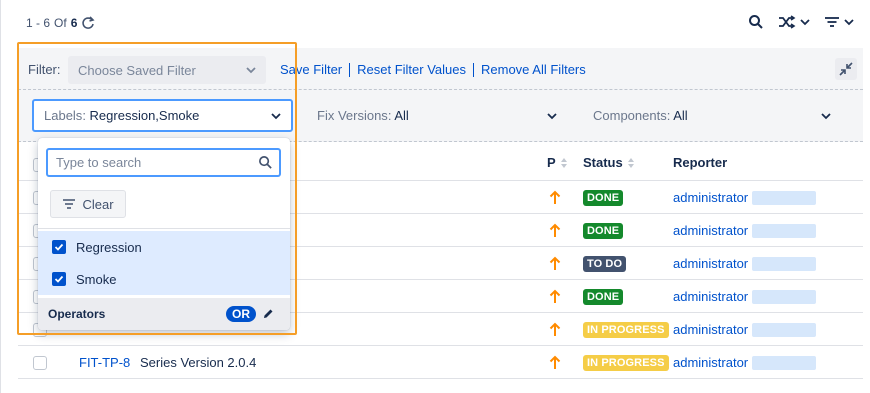  I want to click on column-header-status: Status, so click(609, 162).